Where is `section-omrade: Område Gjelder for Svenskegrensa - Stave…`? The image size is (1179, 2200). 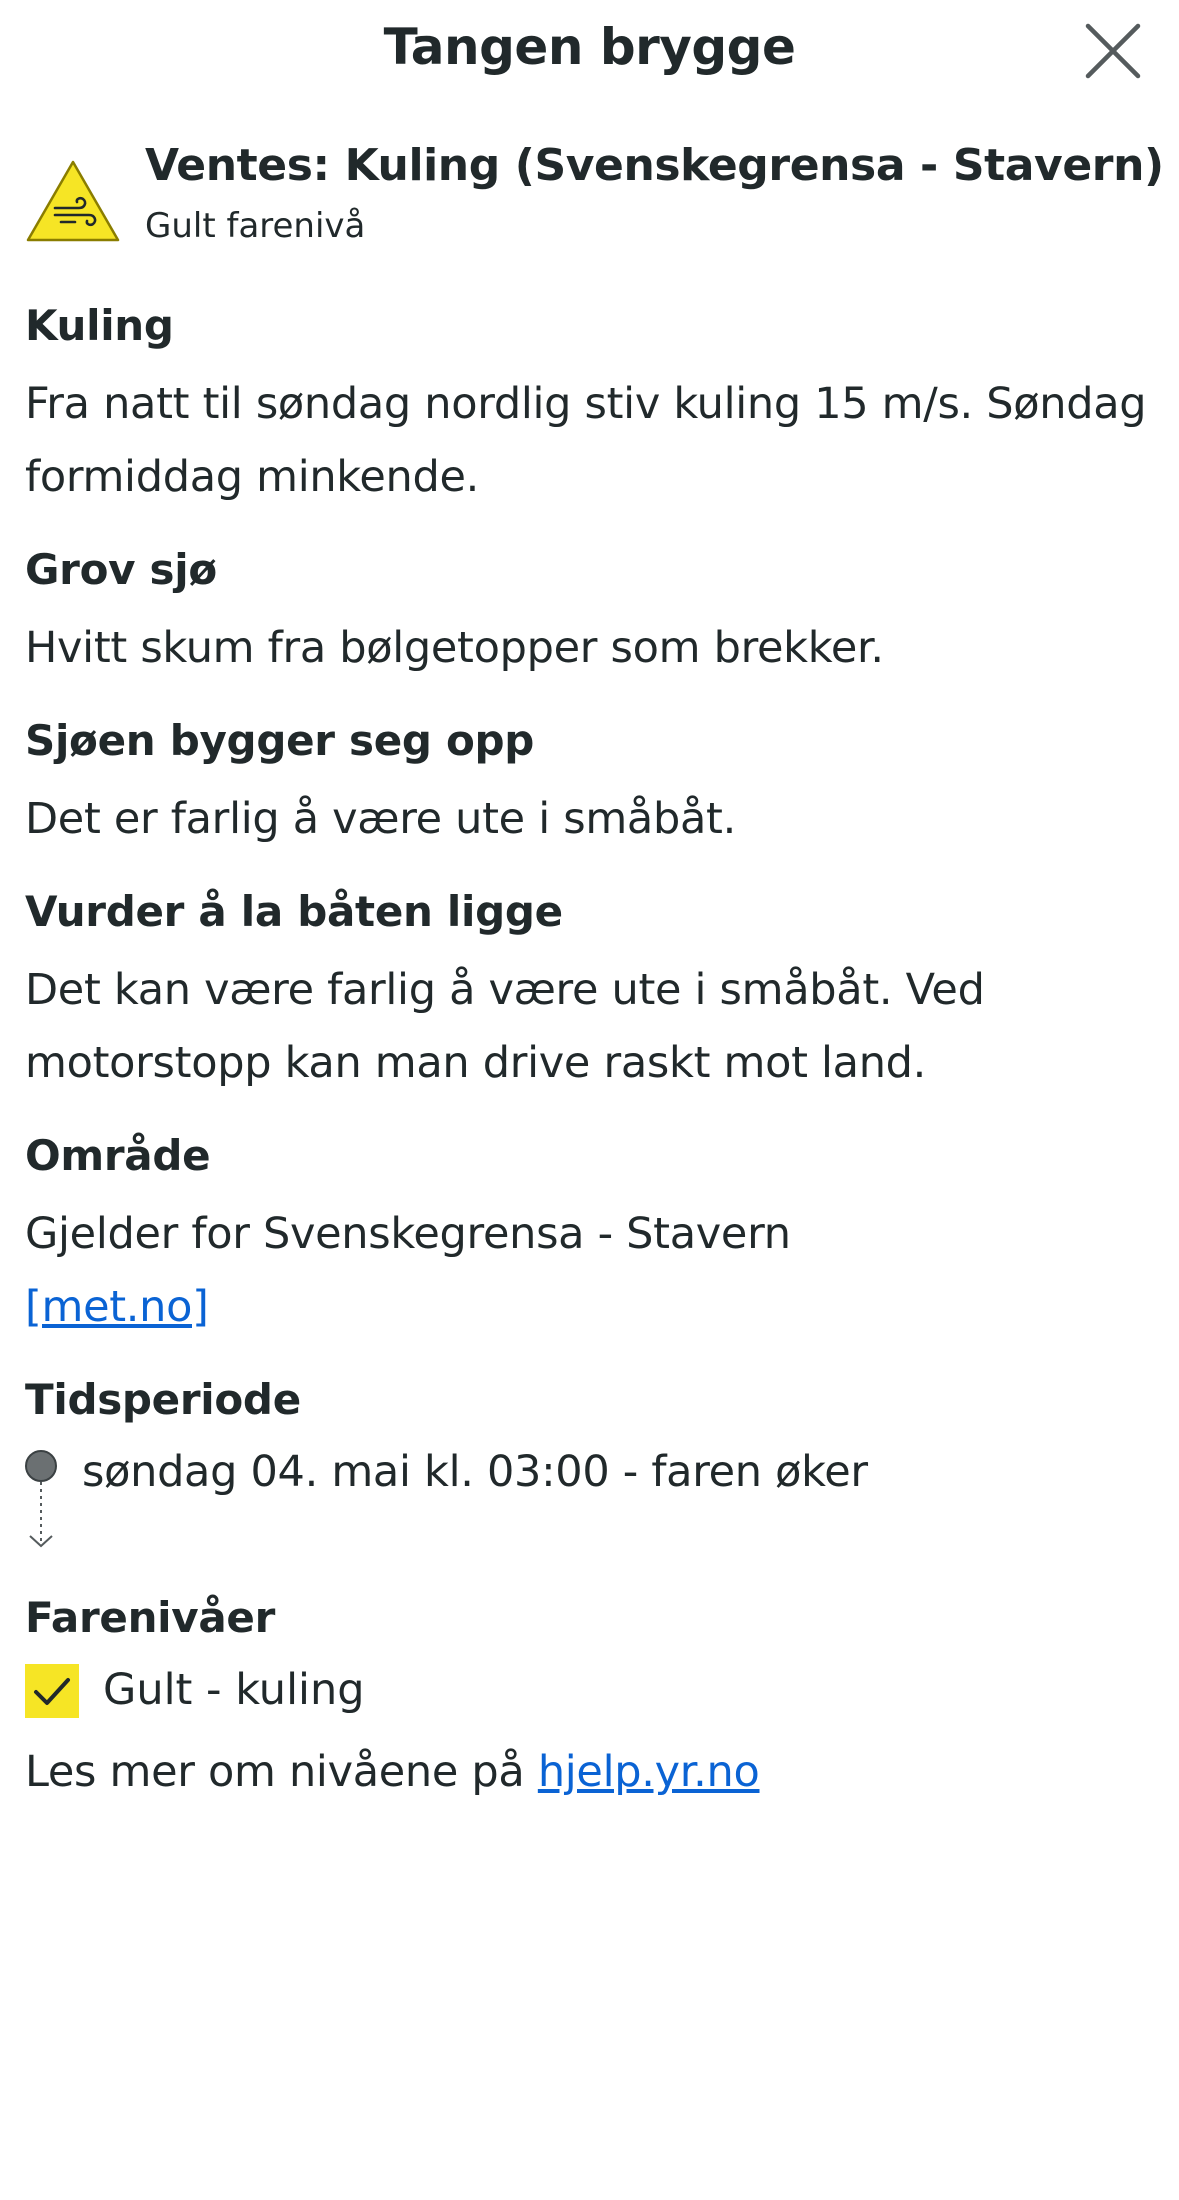 section-omrade: Område Gjelder for Svenskegrensa - Stave… is located at coordinates (590, 1236).